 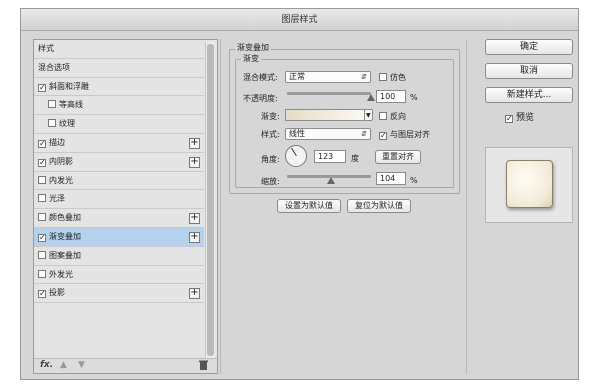 What do you see at coordinates (355, 158) in the screenshot?
I see `angle-unit: 度` at bounding box center [355, 158].